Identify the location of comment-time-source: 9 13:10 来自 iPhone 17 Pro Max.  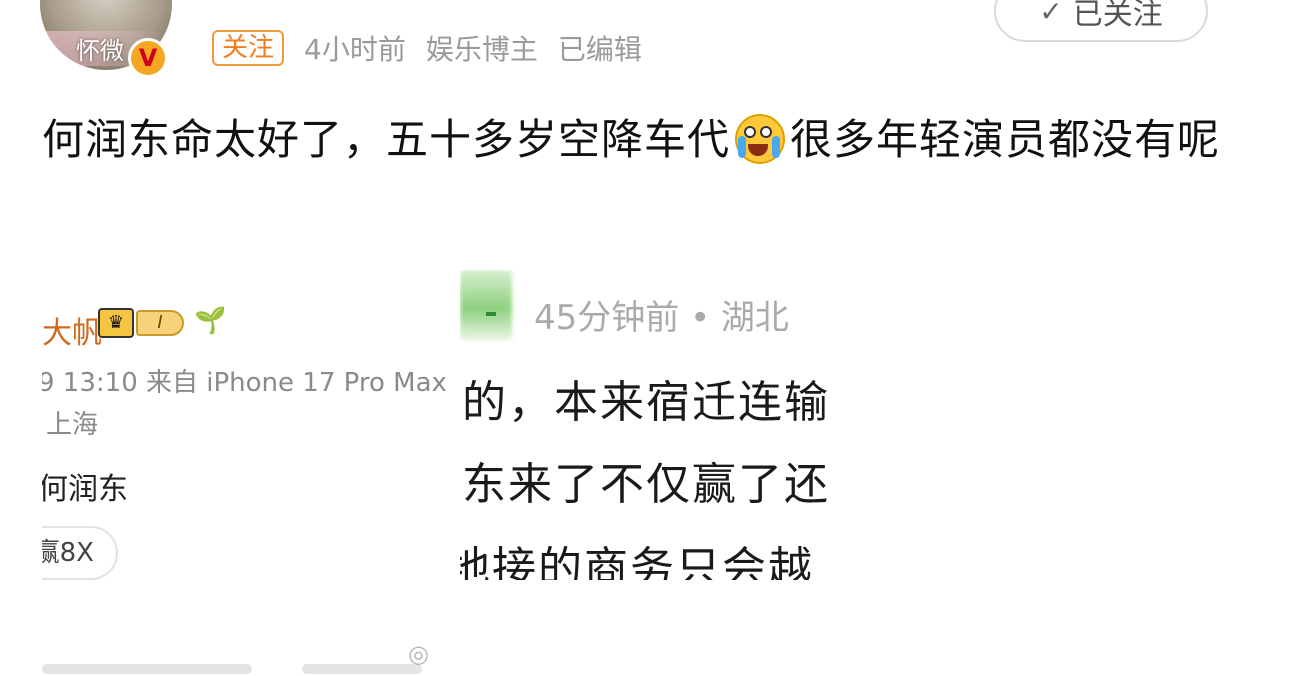
(244, 383).